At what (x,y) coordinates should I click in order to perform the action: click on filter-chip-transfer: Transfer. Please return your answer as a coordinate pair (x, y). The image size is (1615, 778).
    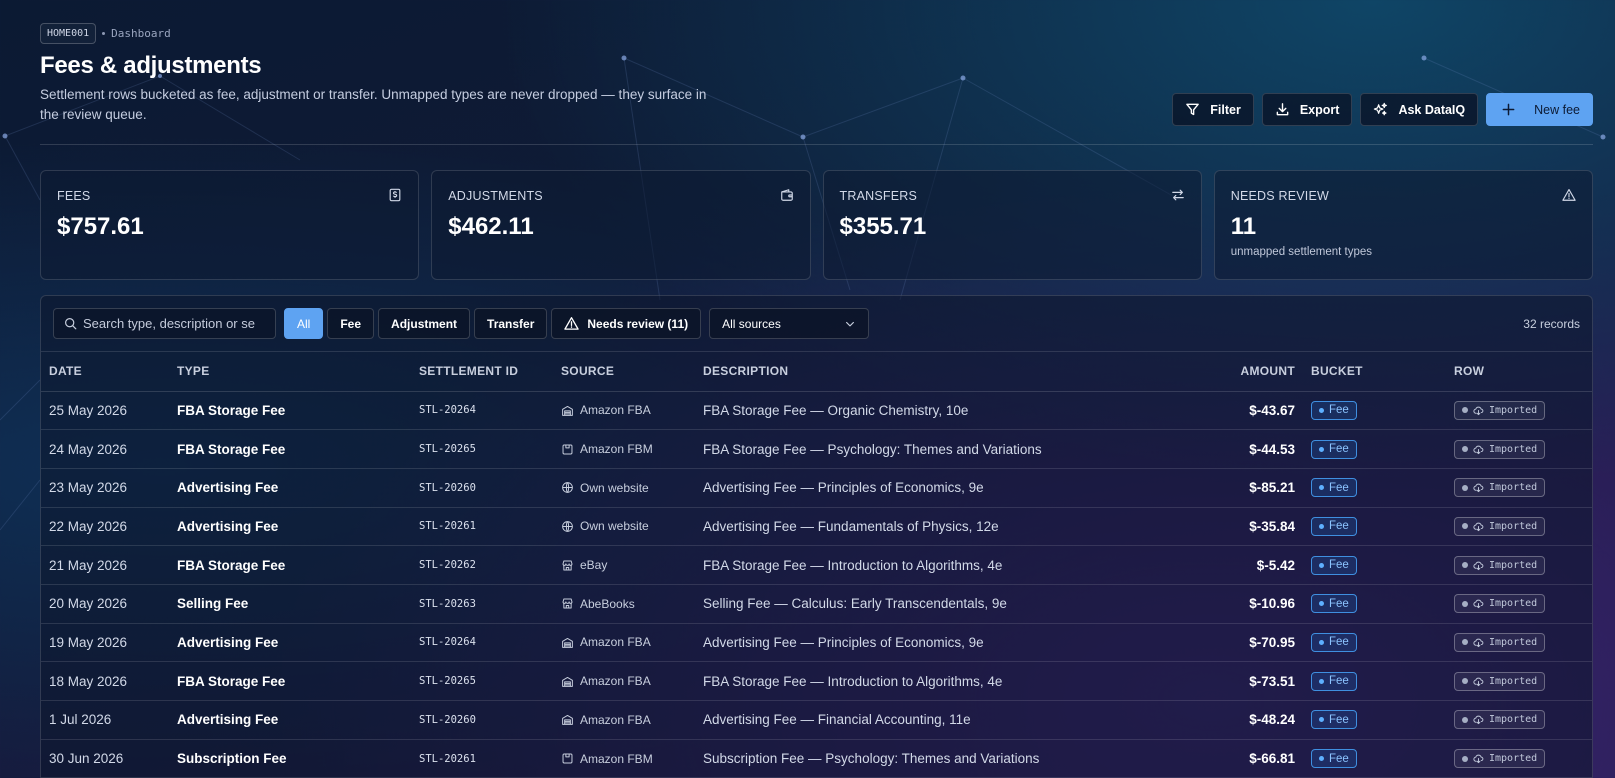
    Looking at the image, I should click on (511, 323).